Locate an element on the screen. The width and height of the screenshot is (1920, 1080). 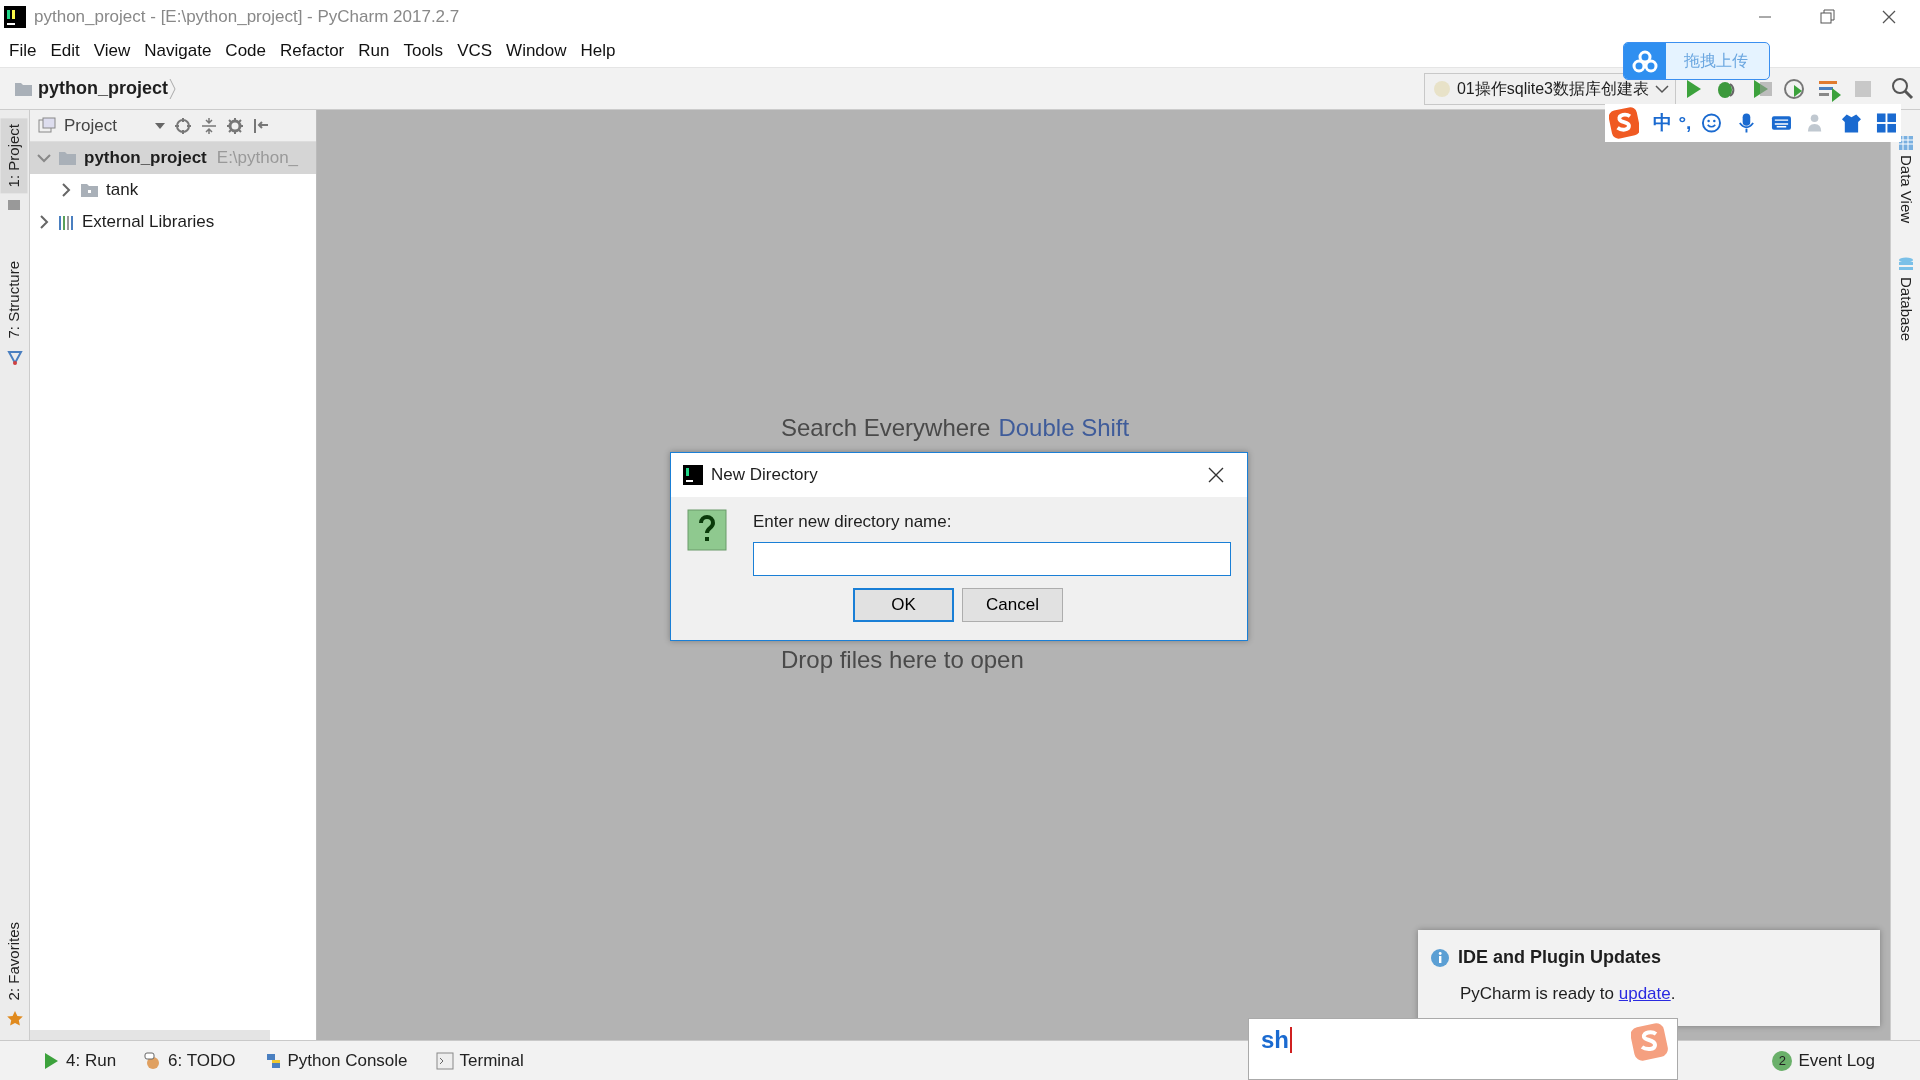
menu-item: Refactor is located at coordinates (312, 50).